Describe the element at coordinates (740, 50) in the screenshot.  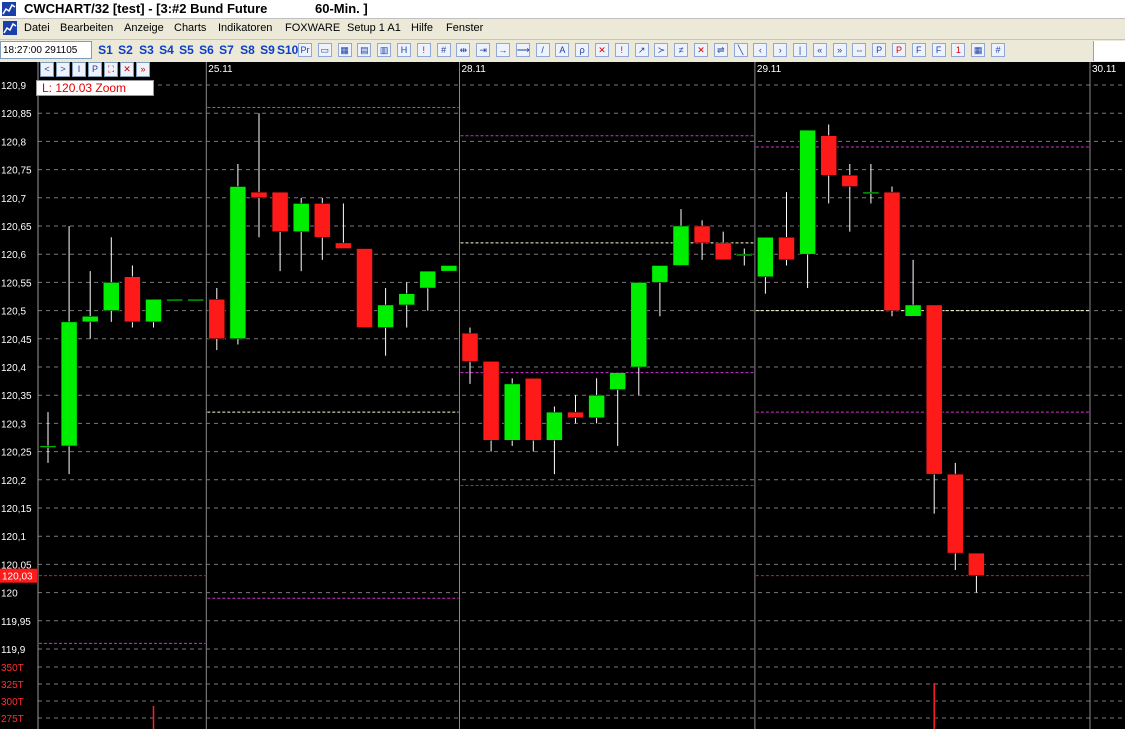
I see `line-tool-icon: ╲` at that location.